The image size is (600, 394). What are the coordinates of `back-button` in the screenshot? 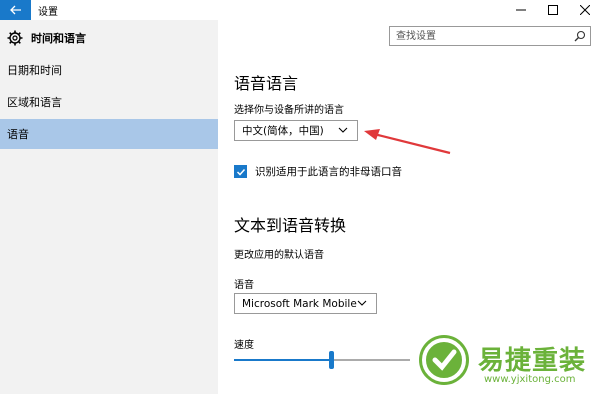 It's located at (15, 10).